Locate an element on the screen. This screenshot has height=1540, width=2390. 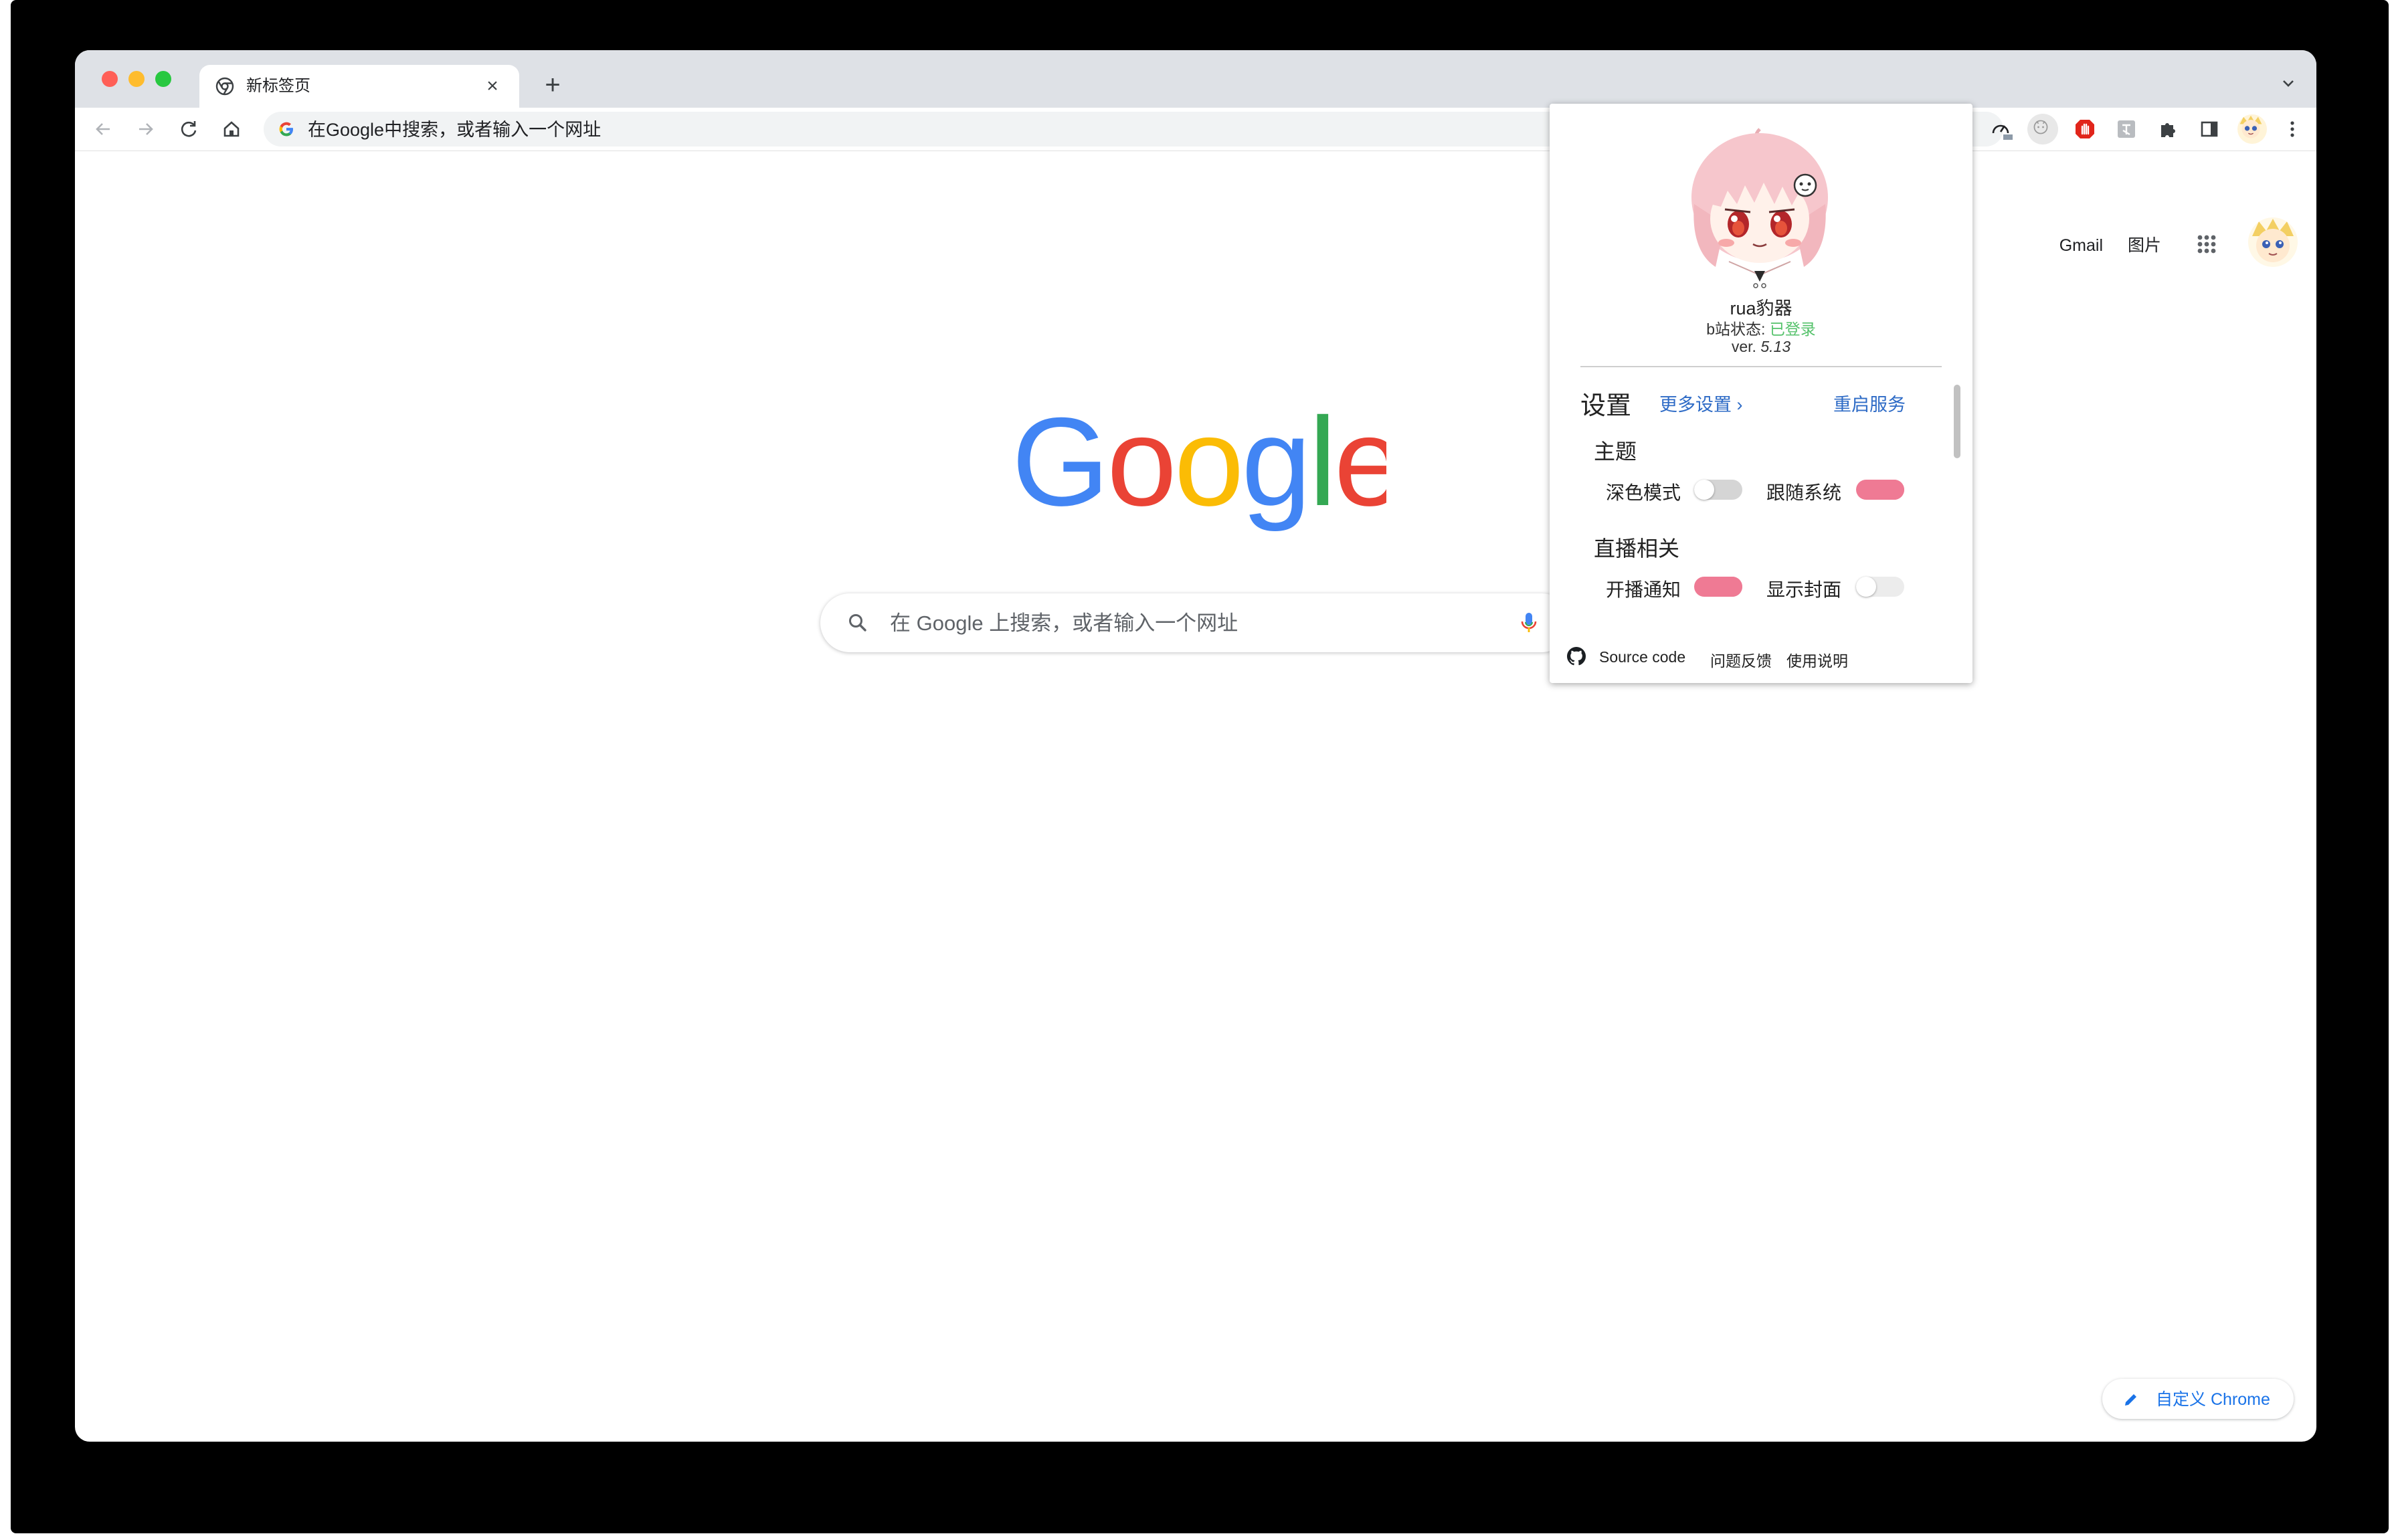
apps-grid-icon is located at coordinates (2206, 244).